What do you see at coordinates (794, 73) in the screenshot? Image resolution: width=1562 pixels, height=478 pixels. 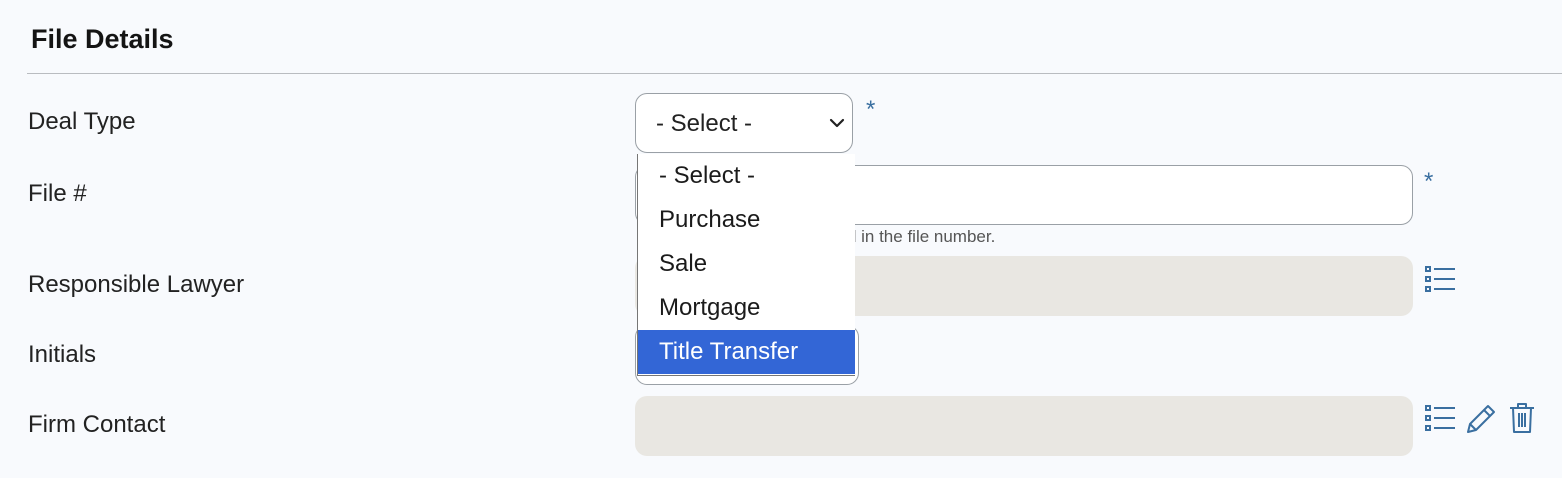 I see `section-divider` at bounding box center [794, 73].